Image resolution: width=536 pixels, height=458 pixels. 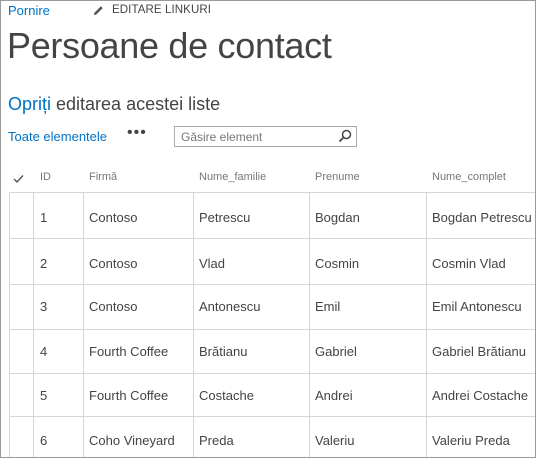 What do you see at coordinates (103, 181) in the screenshot?
I see `column-header-firma: Firmă` at bounding box center [103, 181].